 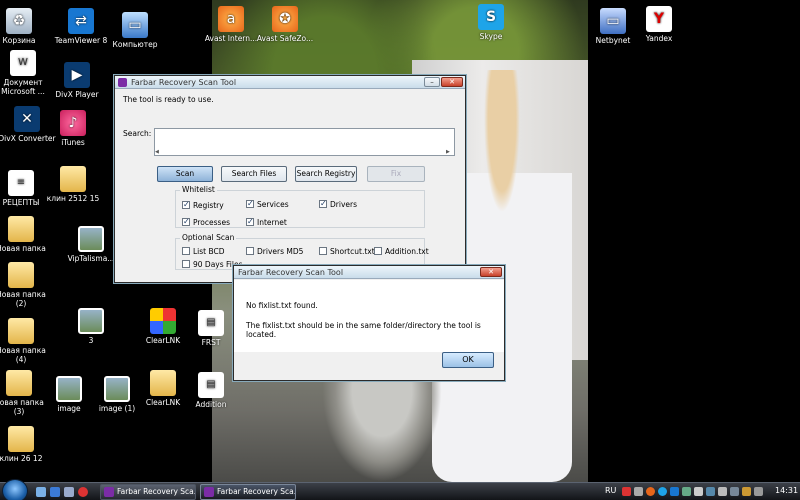 I want to click on avast-tray-icon, so click(x=650, y=491).